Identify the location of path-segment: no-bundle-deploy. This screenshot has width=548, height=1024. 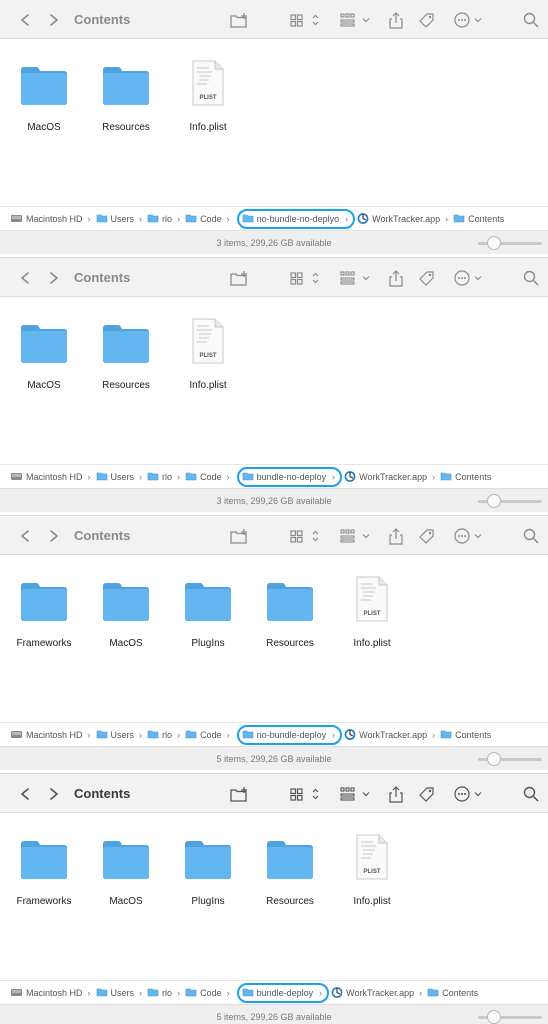
(284, 735).